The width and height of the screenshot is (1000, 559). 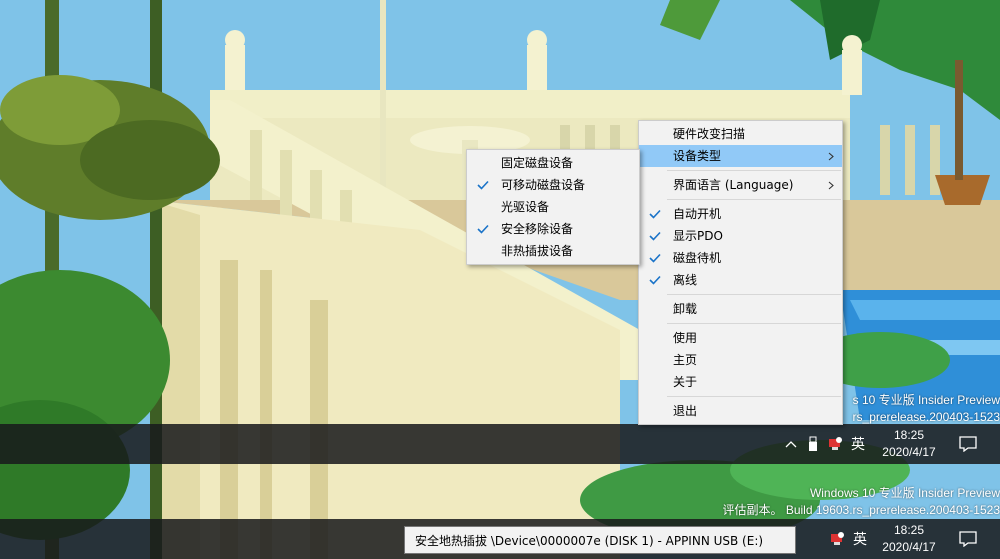 I want to click on menu-item-homepage: 主页, so click(x=740, y=360).